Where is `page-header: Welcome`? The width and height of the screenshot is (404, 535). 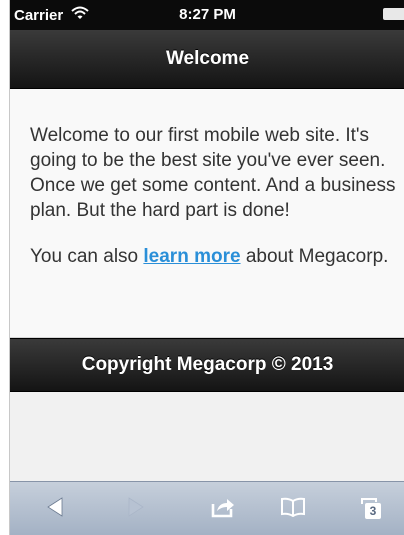
page-header: Welcome is located at coordinates (207, 59).